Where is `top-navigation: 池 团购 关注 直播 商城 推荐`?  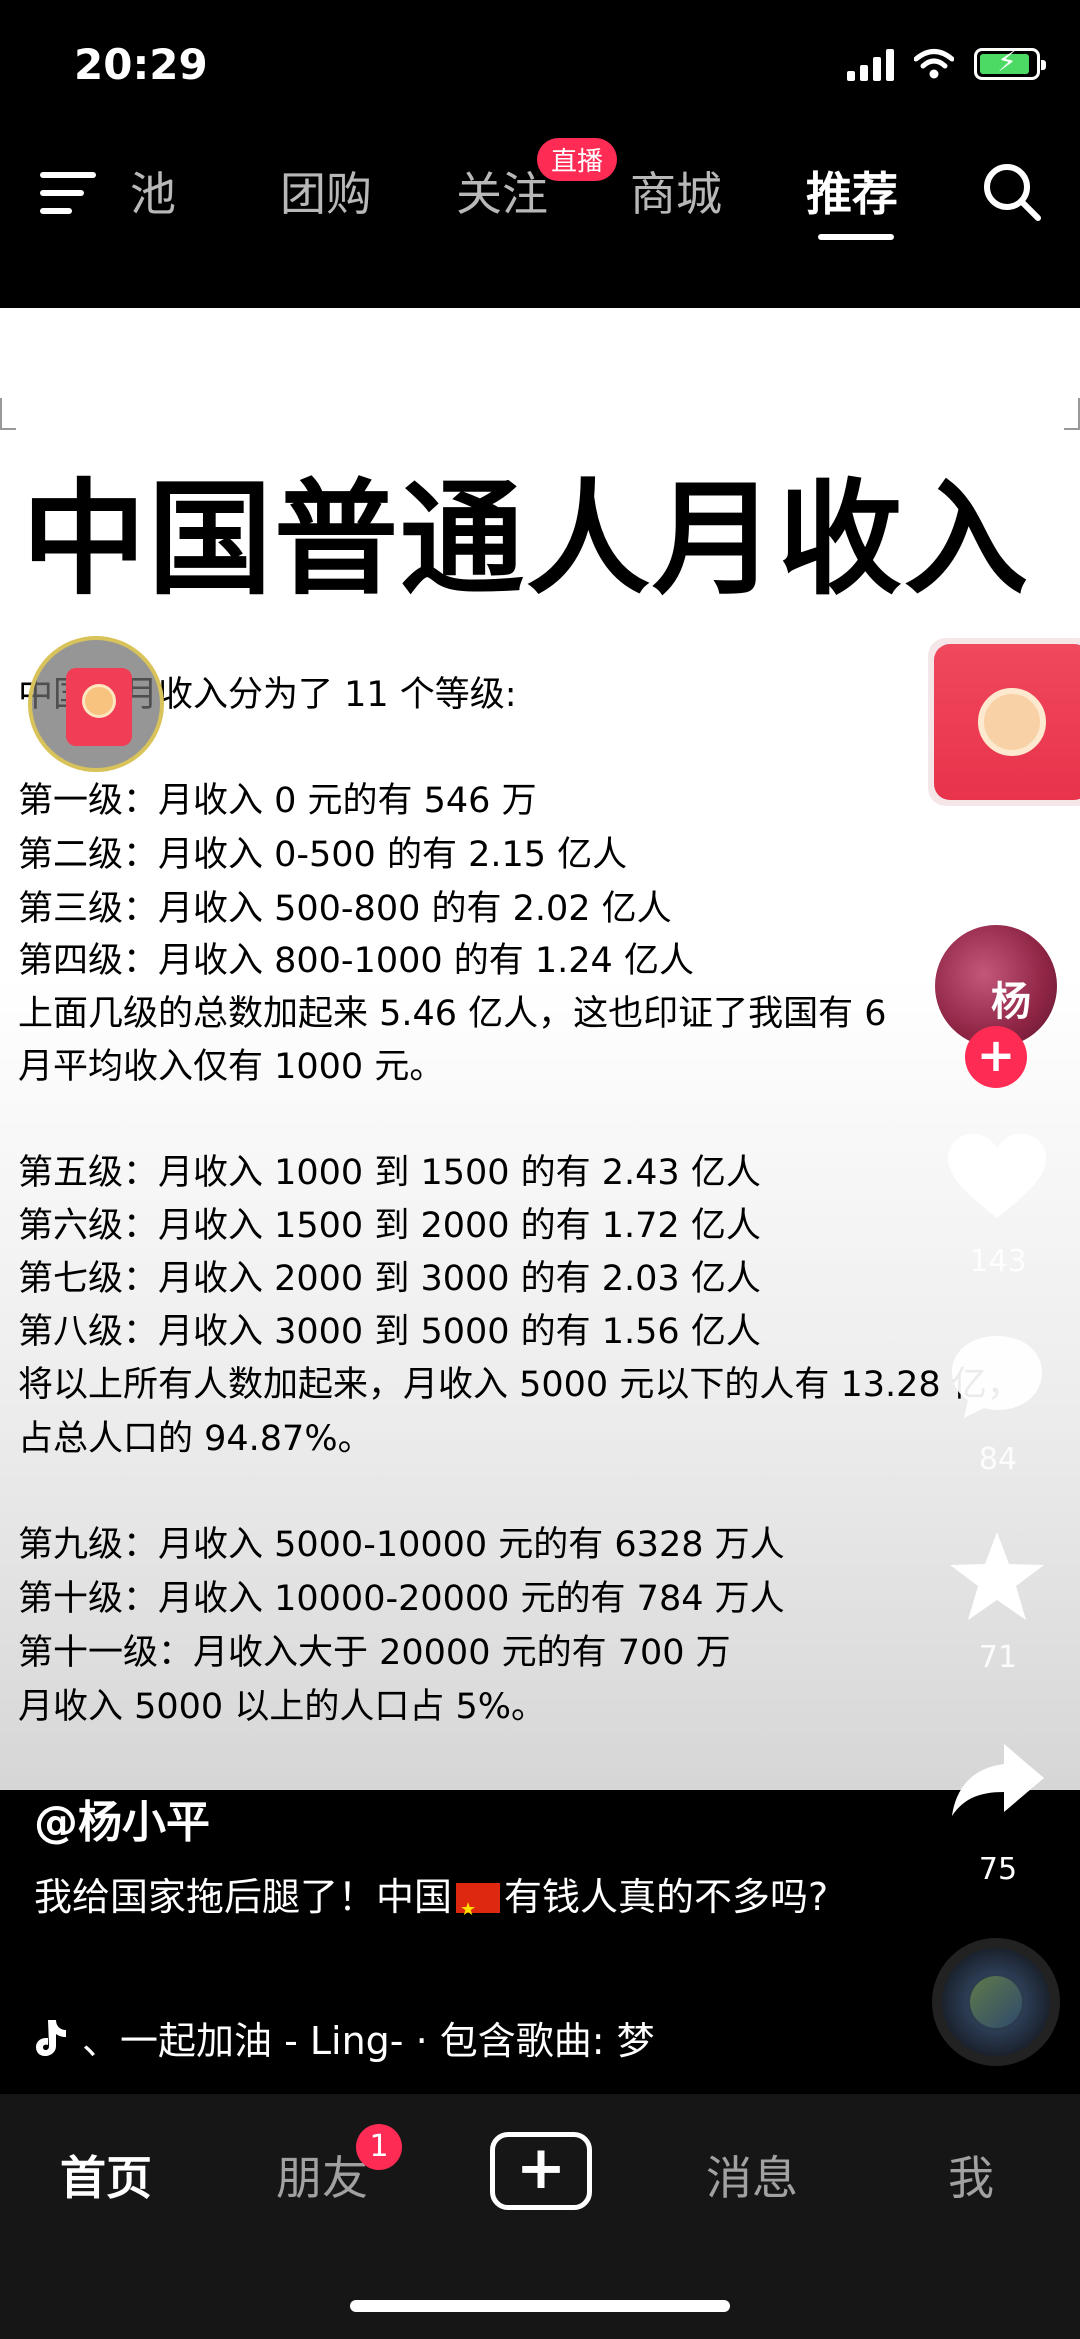 top-navigation: 池 团购 关注 直播 商城 推荐 is located at coordinates (540, 190).